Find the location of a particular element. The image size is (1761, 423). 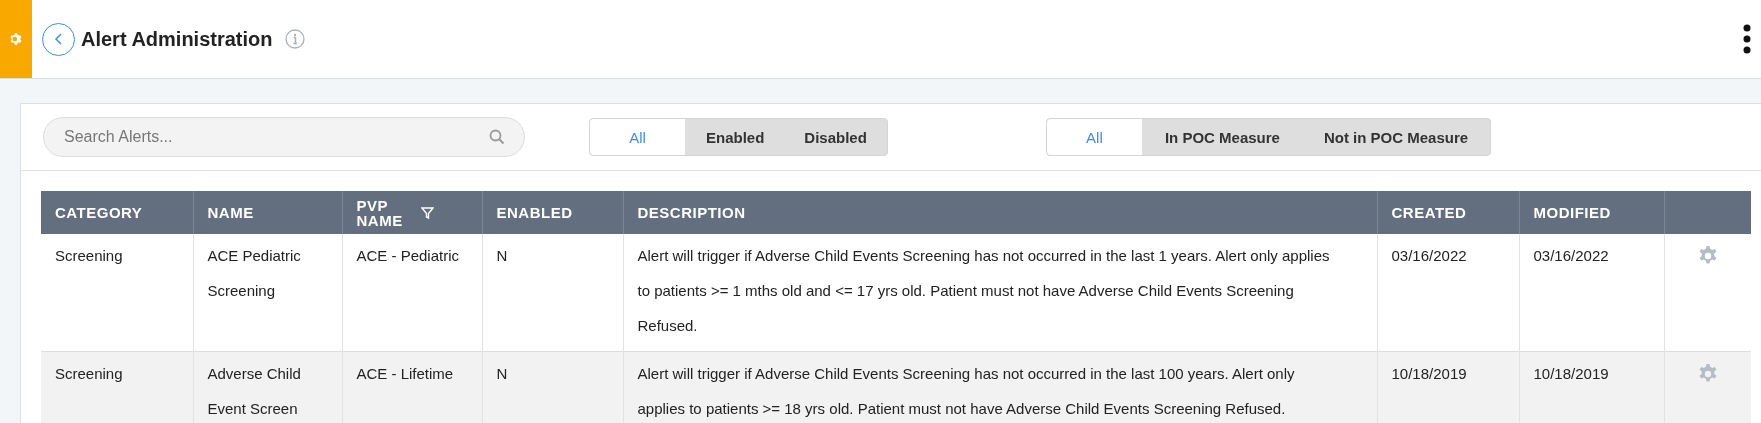

filter-tab: Not in POC Measure is located at coordinates (1396, 137).